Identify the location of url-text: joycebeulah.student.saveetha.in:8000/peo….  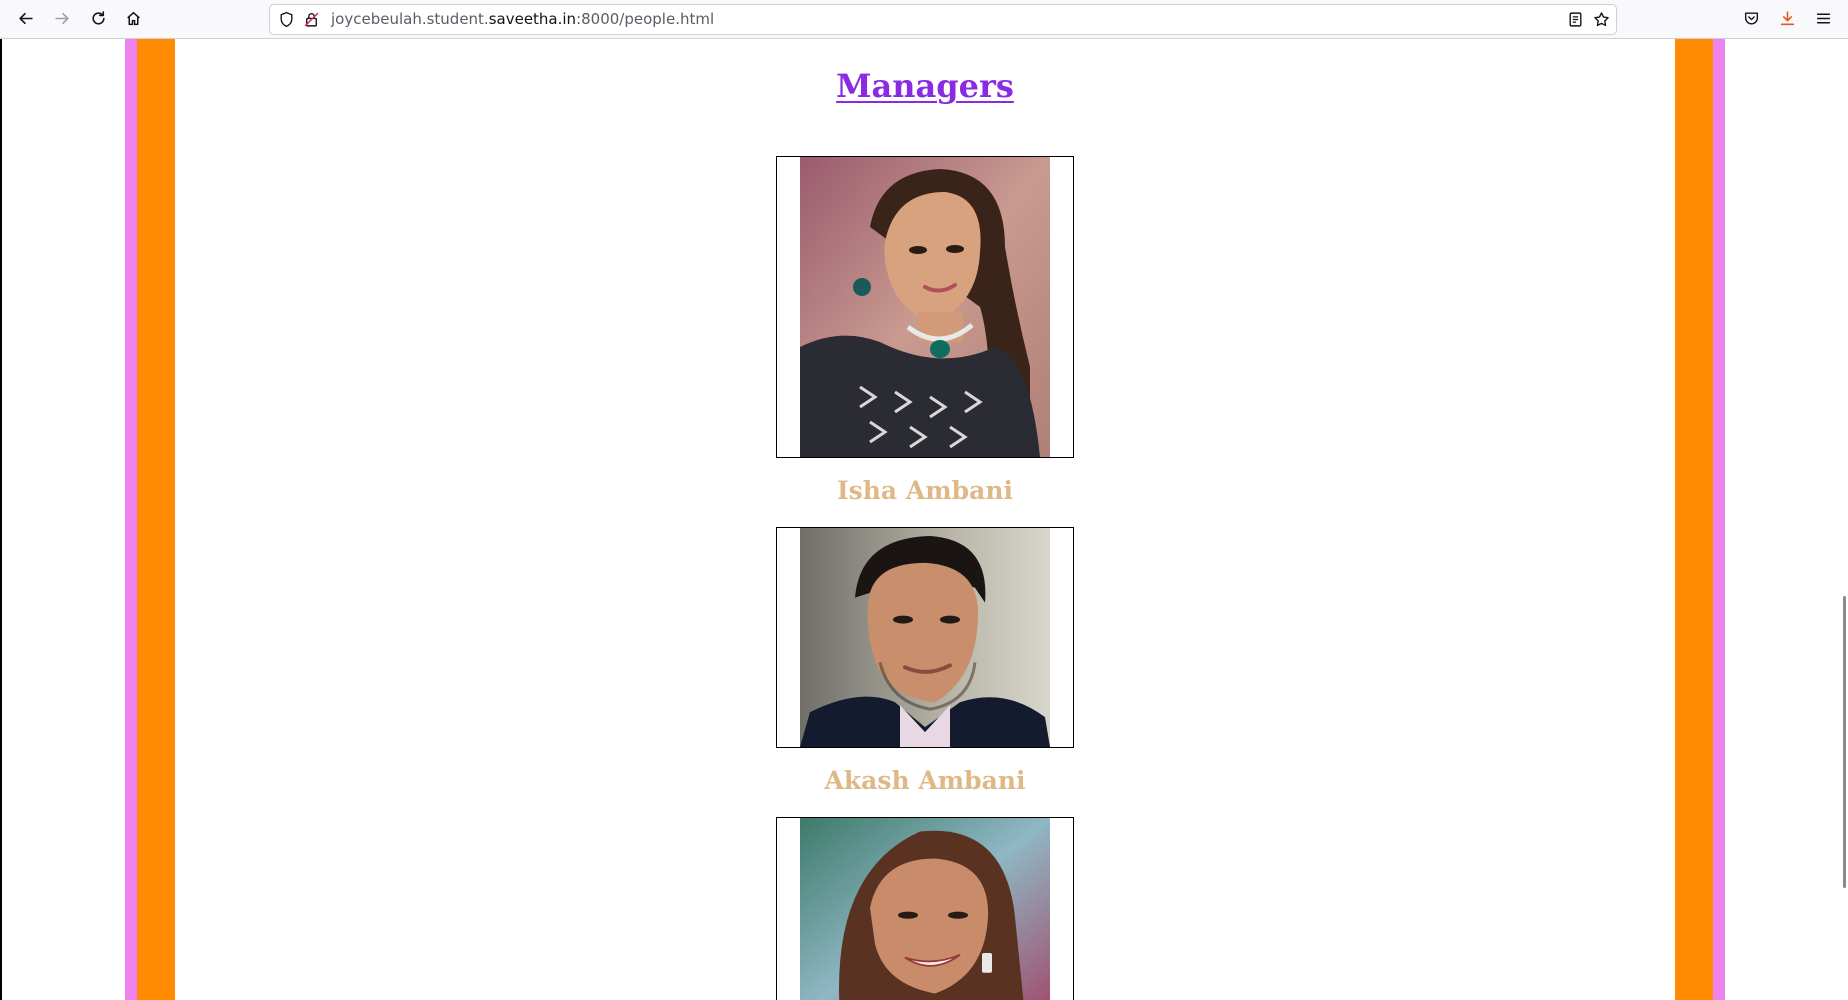
(522, 19).